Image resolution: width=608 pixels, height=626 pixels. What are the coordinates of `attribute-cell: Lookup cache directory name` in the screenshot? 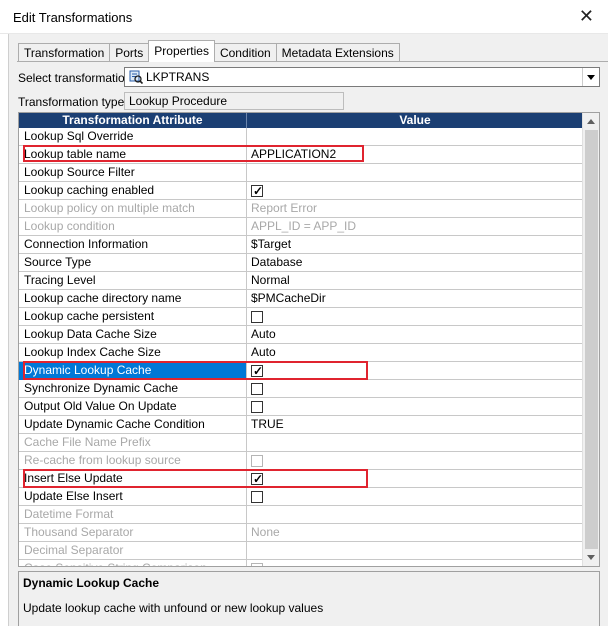 It's located at (133, 299).